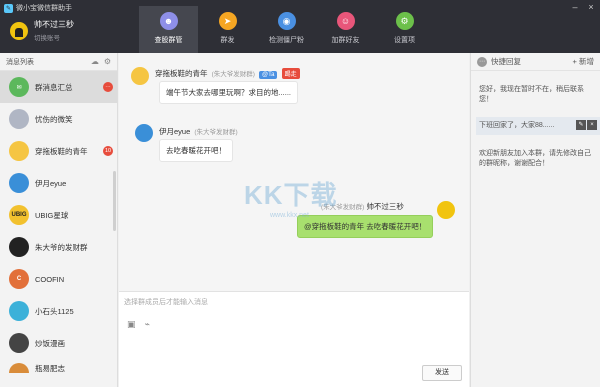  I want to click on edit-icon: ✎, so click(581, 125).